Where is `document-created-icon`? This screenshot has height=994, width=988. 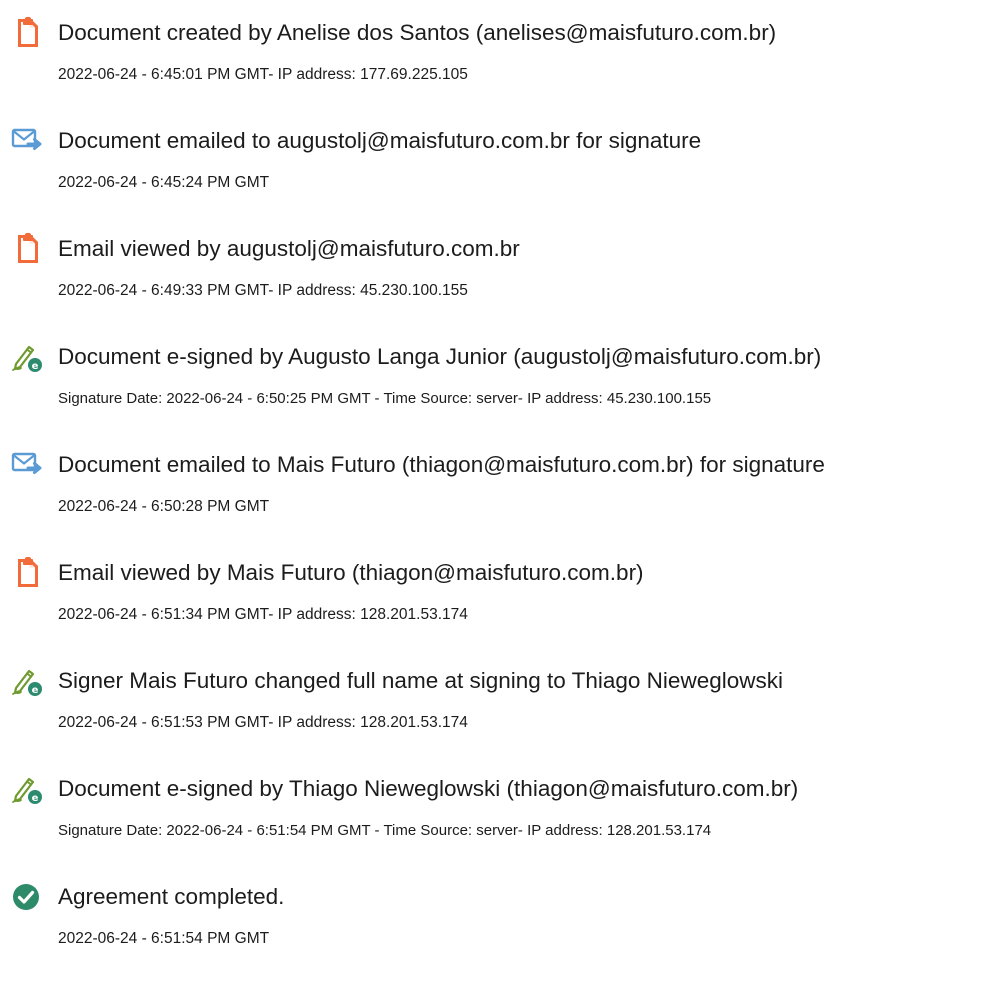
document-created-icon is located at coordinates (27, 33).